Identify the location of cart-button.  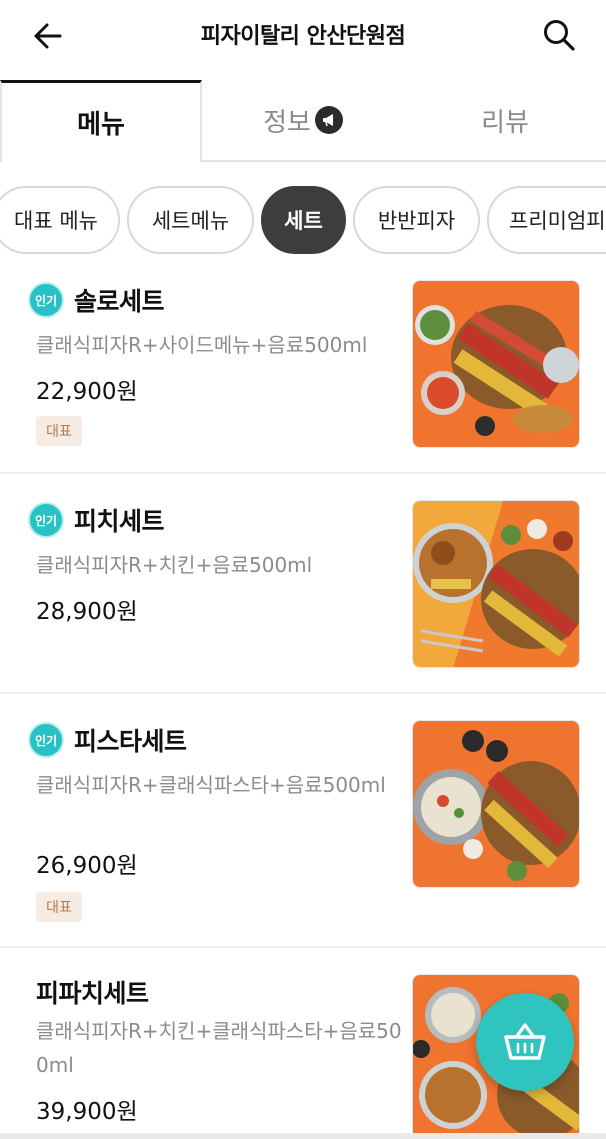
(525, 1042).